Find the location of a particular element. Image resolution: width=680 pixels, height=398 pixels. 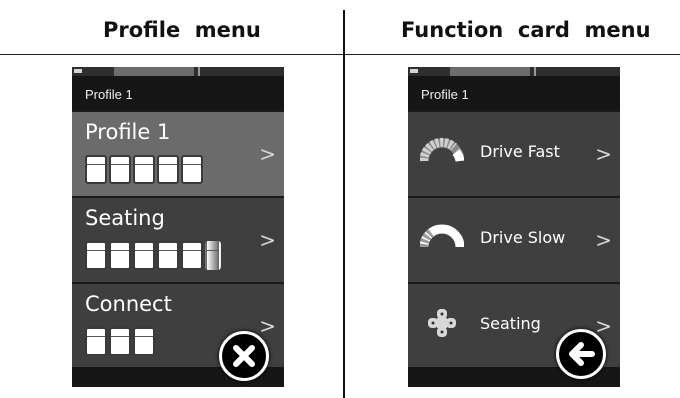

back-arrow-icon is located at coordinates (582, 354).